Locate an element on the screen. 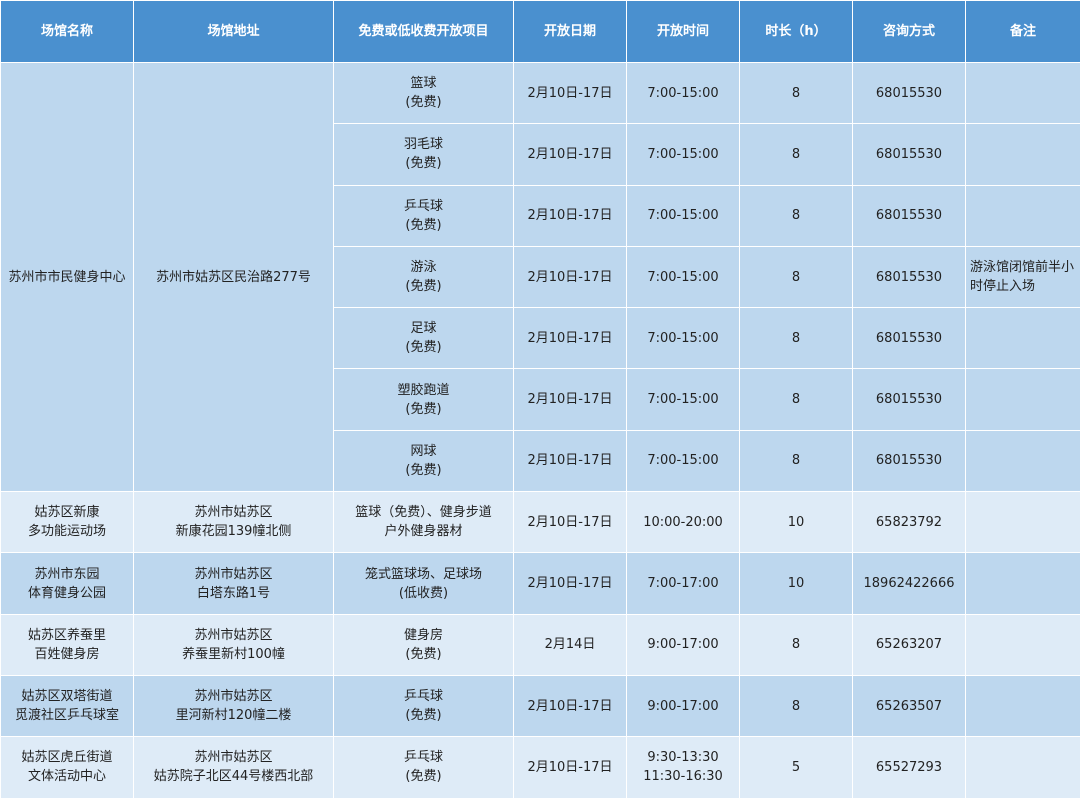  open-item-cell: 羽毛球(免费) is located at coordinates (424, 154).